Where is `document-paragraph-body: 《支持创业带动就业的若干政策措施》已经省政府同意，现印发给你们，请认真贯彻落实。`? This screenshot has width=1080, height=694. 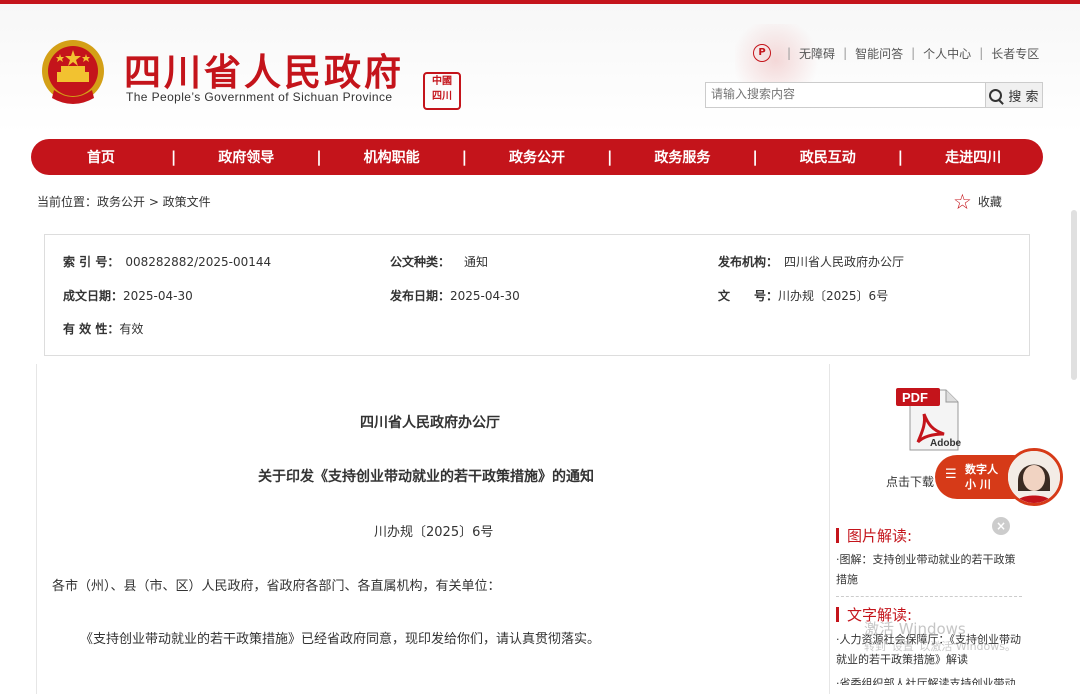
document-paragraph-body: 《支持创业带动就业的若干政策措施》已经省政府同意，现印发给你们，请认真贯彻落实。 is located at coordinates (340, 639).